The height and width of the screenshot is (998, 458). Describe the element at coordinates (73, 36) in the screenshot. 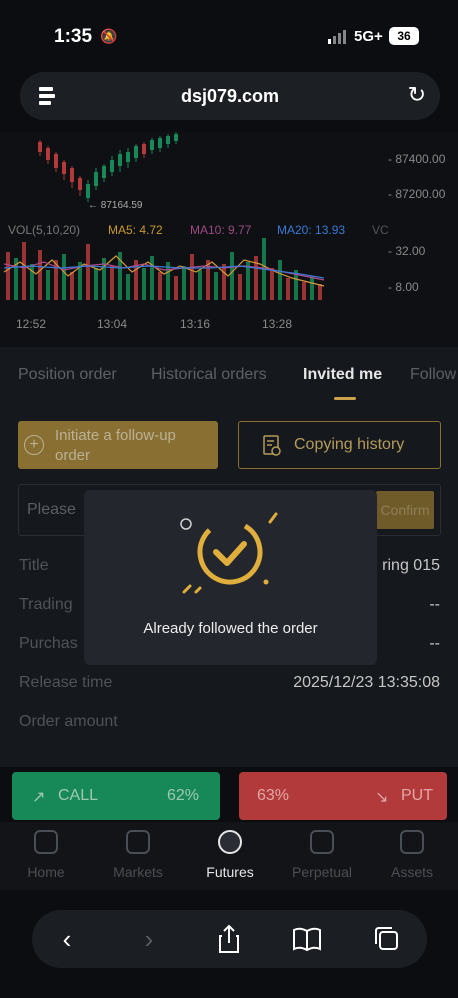

I see `status-time: 1:35` at that location.